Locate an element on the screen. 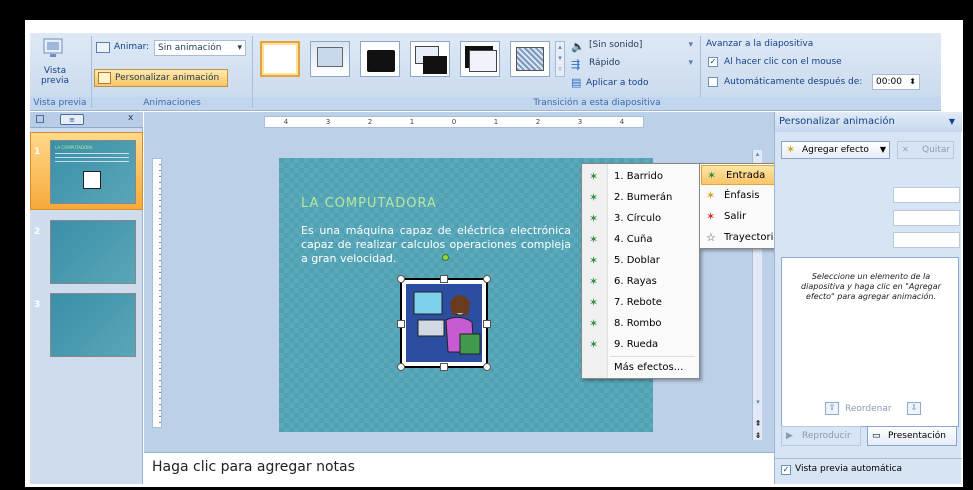  ruler-num: 2 is located at coordinates (370, 122).